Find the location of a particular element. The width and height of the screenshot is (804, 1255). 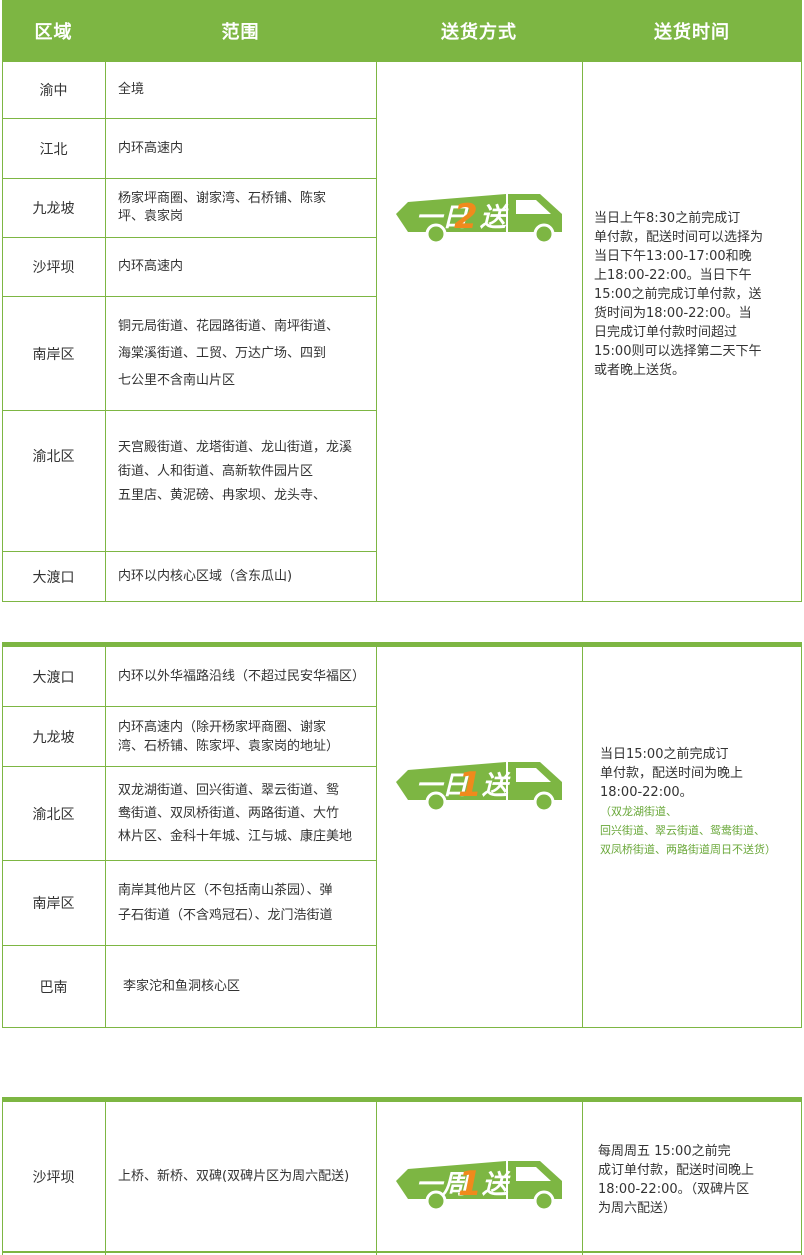

header-region: 区域 is located at coordinates (53, 32).